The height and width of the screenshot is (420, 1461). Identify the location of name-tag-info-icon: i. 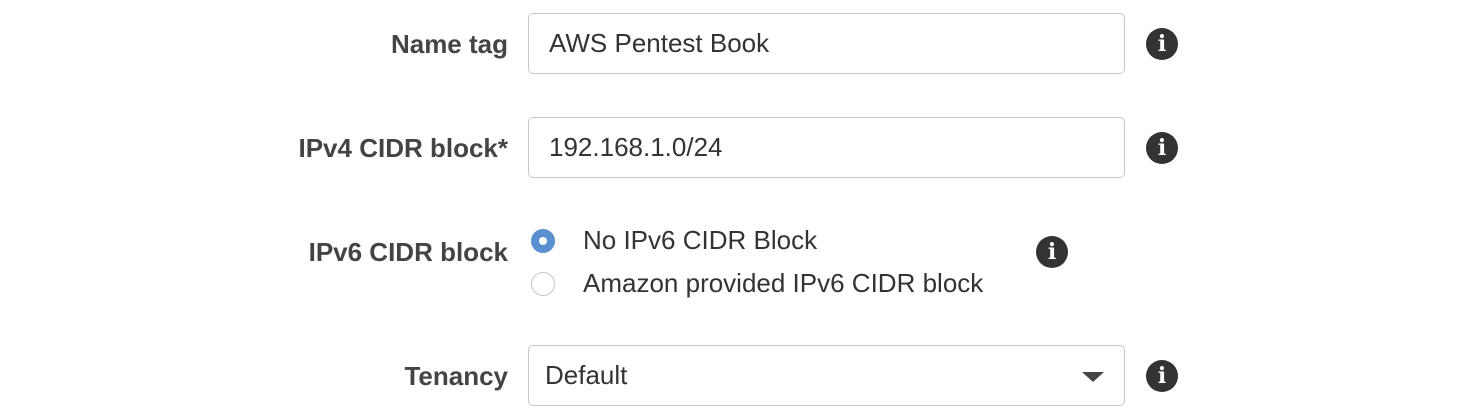
(1162, 44).